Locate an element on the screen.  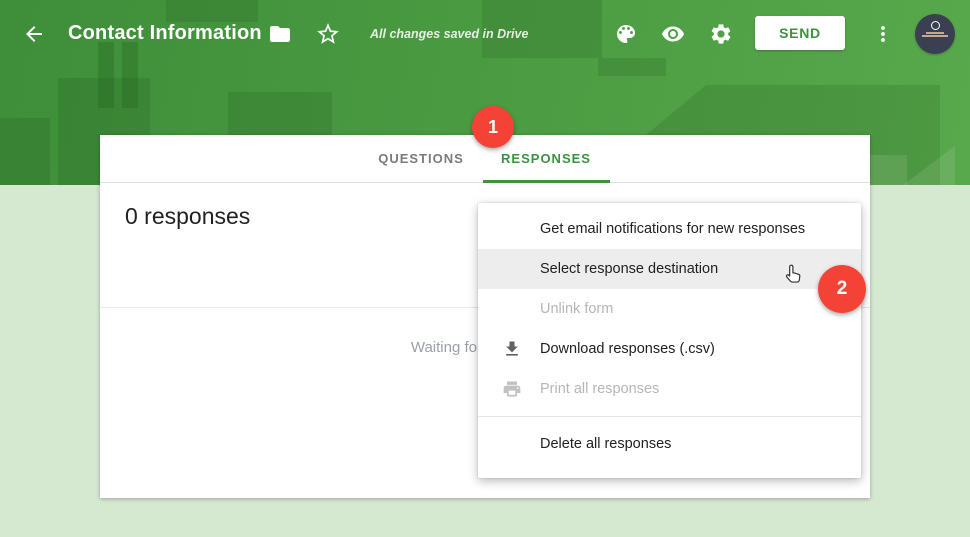
waiting-for-responses-text: Waiting fo is located at coordinates (443, 347).